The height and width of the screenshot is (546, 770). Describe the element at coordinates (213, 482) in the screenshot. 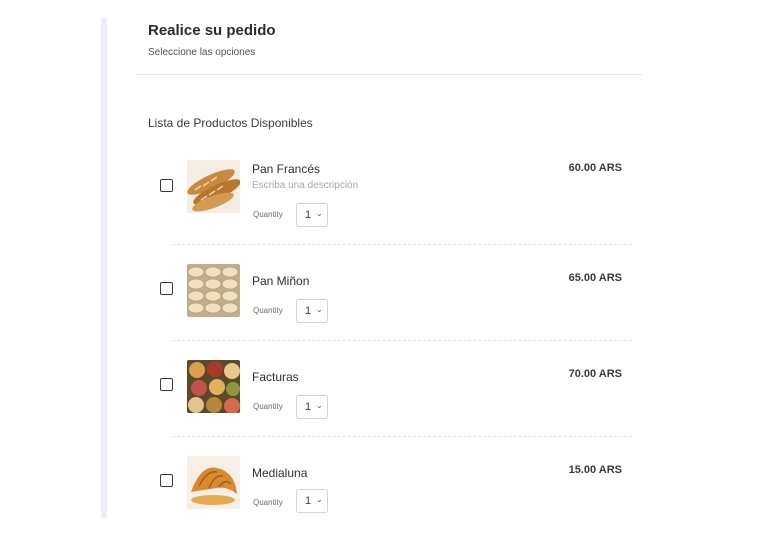

I see `croissant-image` at that location.